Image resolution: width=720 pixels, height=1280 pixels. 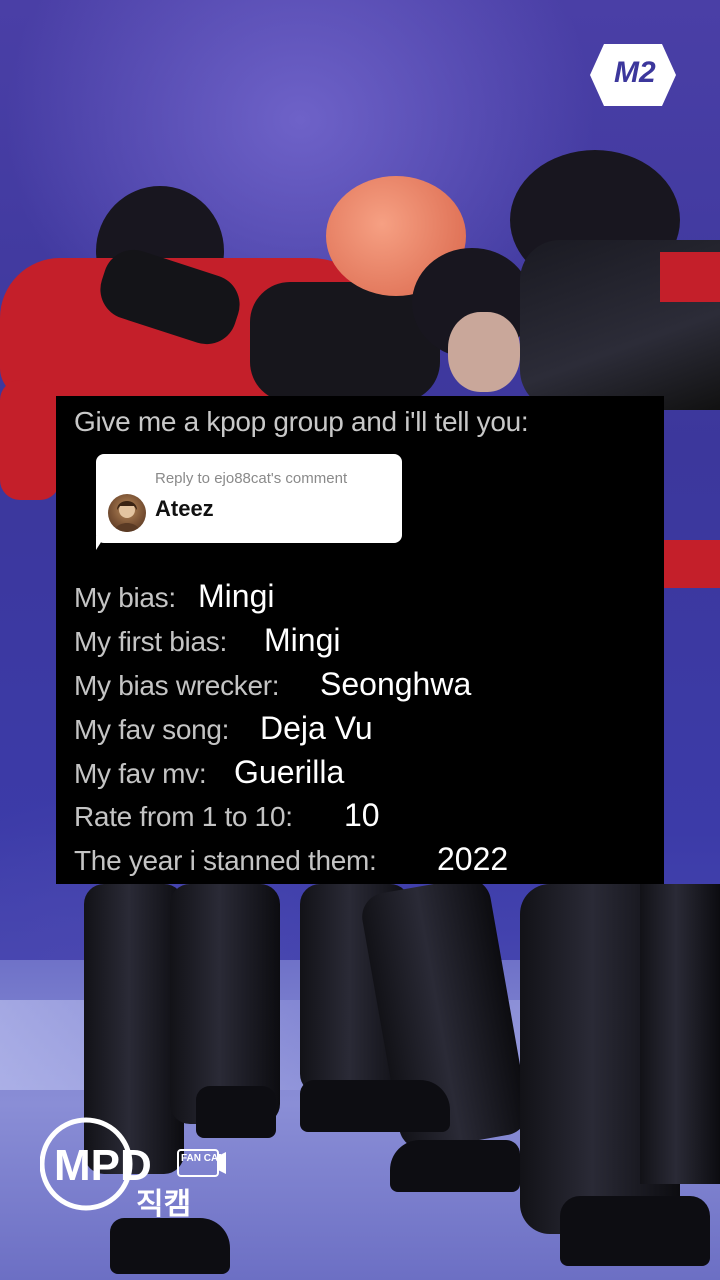 I want to click on mpd-fancam-logo: MPD FAN CAM 직캠, so click(x=134, y=1169).